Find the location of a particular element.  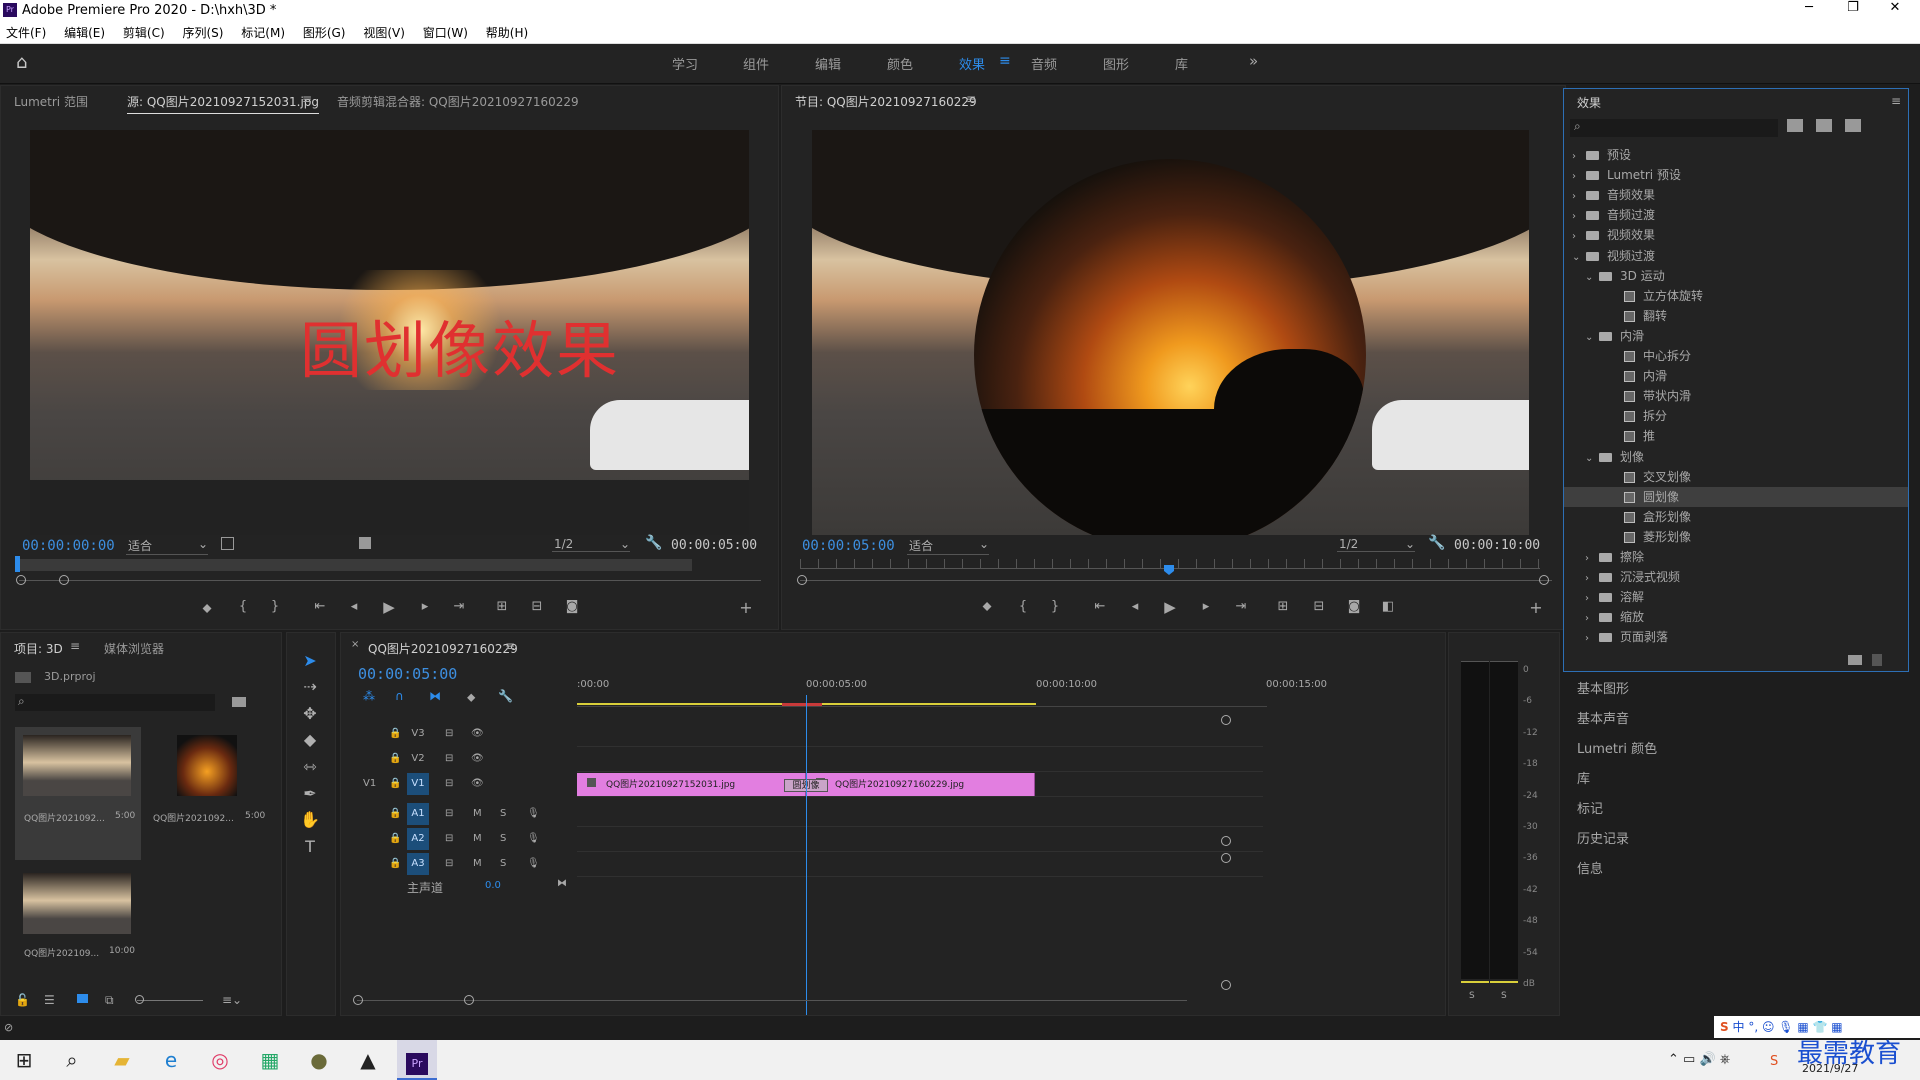

effect-item: 交叉划像 is located at coordinates (1736, 477).